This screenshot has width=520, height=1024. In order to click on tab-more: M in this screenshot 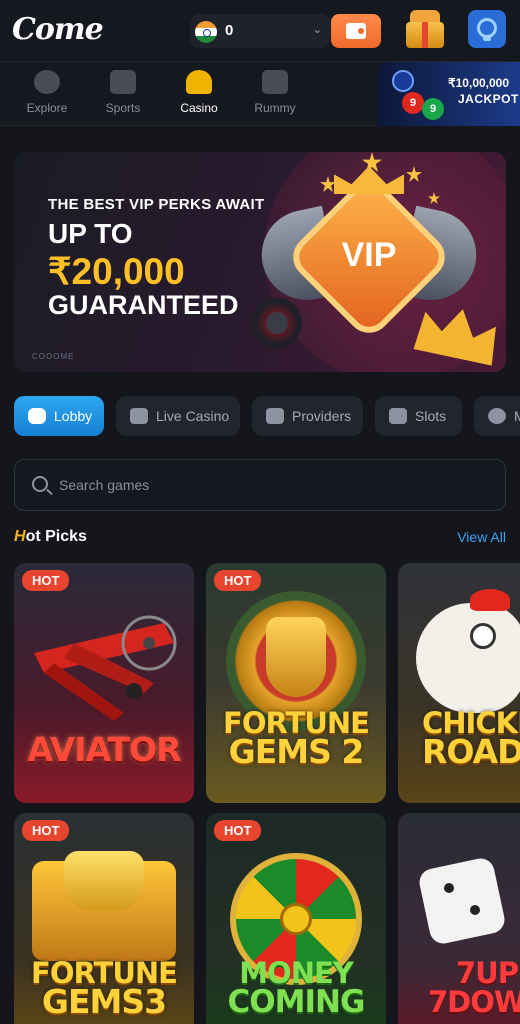, I will do `click(497, 416)`.